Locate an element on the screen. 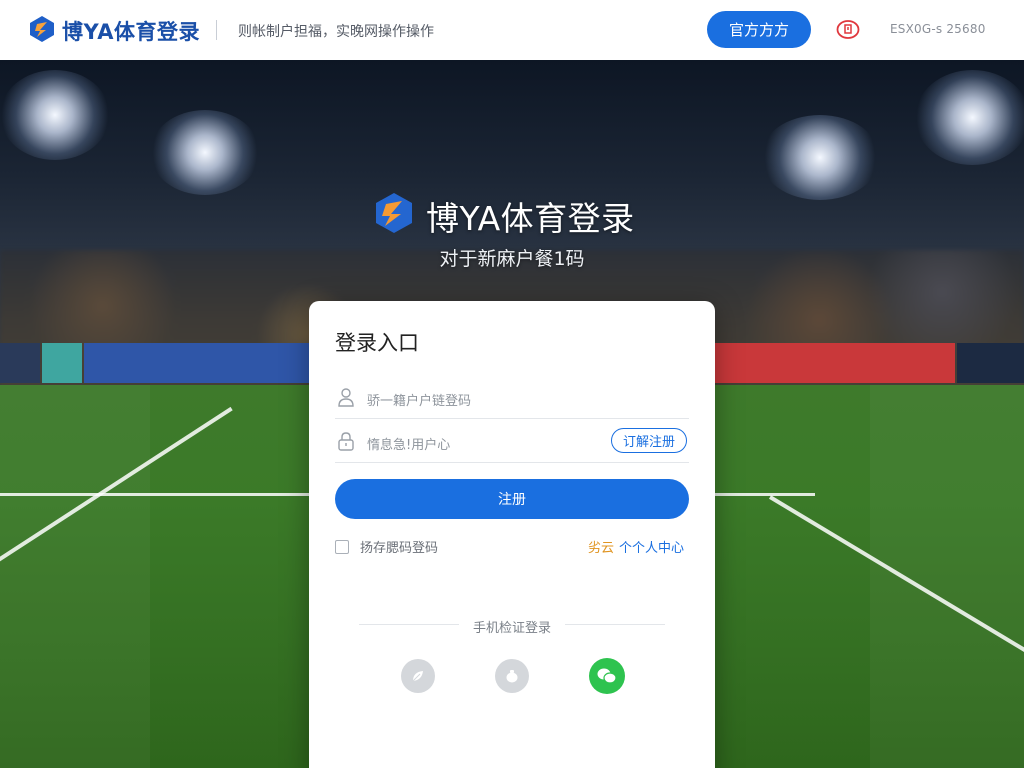 This screenshot has height=768, width=1024. account-field: 骄一籍户户链登码 is located at coordinates (512, 397).